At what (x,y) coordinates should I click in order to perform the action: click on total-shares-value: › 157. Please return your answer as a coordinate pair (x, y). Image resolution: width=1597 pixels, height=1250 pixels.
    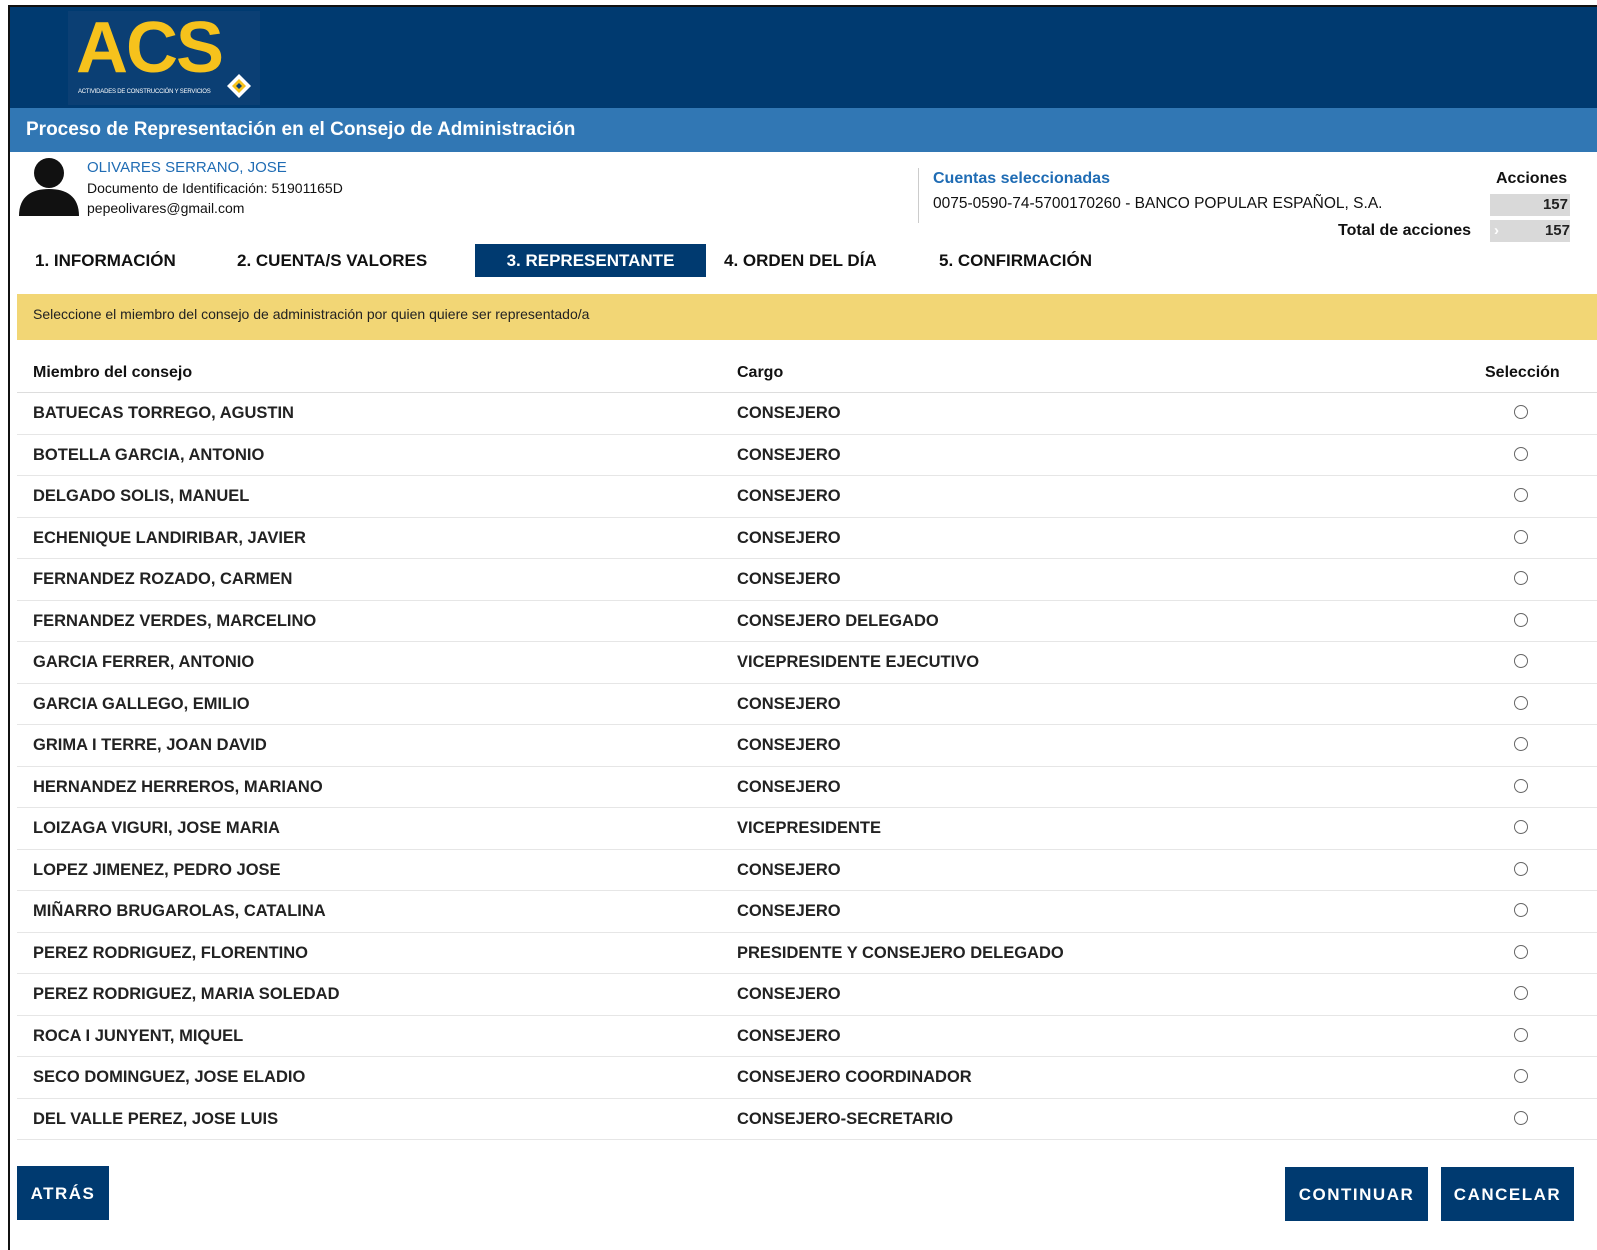
    Looking at the image, I should click on (1530, 231).